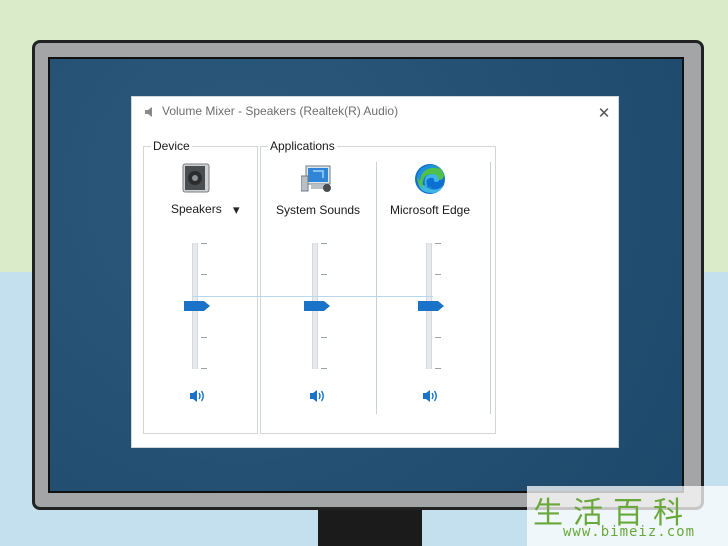 This screenshot has width=728, height=546. What do you see at coordinates (313, 296) in the screenshot?
I see `volume-link-line` at bounding box center [313, 296].